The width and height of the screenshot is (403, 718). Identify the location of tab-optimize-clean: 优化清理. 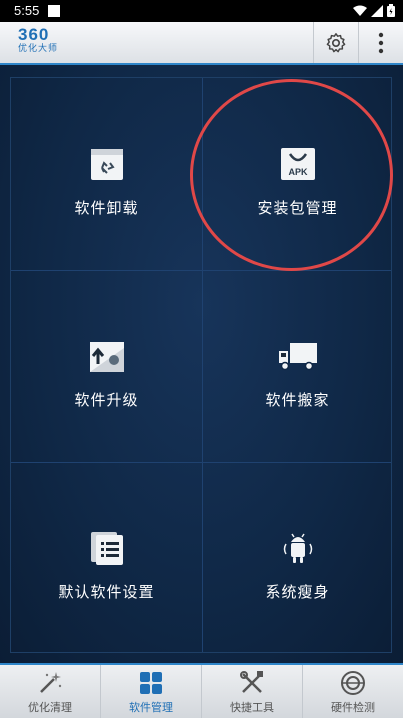
(50, 691).